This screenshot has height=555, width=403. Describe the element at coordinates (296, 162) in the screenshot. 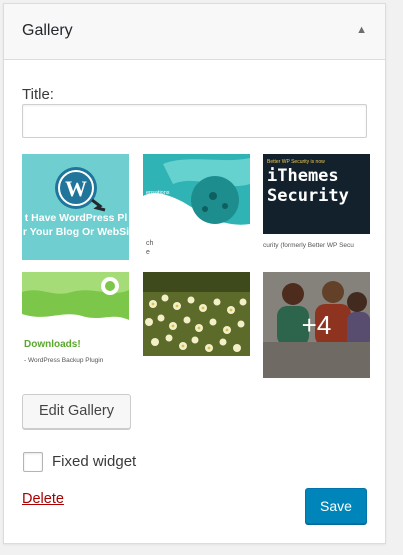

I see `thumb-3-small-label: Better WP Security is now` at that location.